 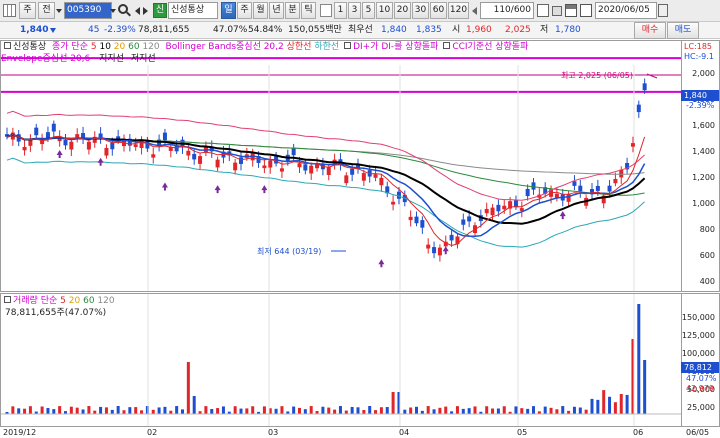 What do you see at coordinates (59, 154) in the screenshot?
I see `buy-signal-arrow-icon` at bounding box center [59, 154].